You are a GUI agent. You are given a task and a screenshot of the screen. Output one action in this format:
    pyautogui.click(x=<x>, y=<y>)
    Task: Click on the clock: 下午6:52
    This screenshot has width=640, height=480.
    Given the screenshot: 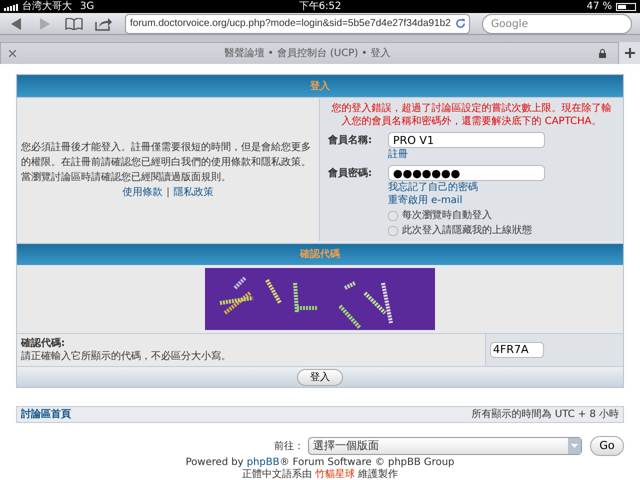 What is the action you would take?
    pyautogui.click(x=320, y=6)
    